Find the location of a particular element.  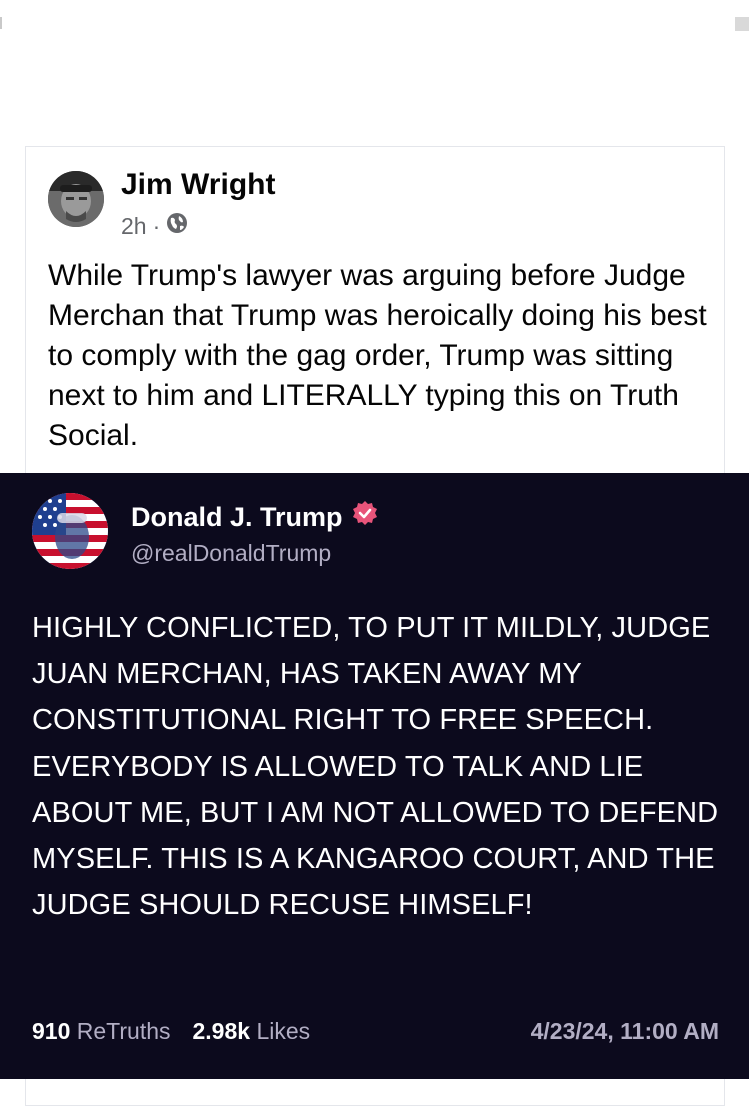

post-meta: 2h · is located at coordinates (154, 226).